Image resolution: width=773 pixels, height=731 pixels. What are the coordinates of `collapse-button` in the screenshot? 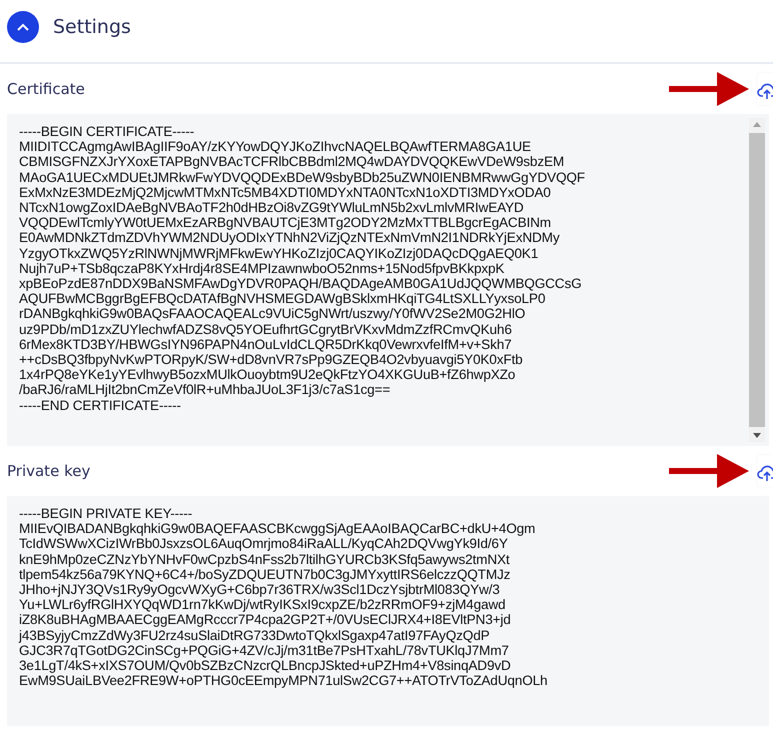 It's located at (23, 27).